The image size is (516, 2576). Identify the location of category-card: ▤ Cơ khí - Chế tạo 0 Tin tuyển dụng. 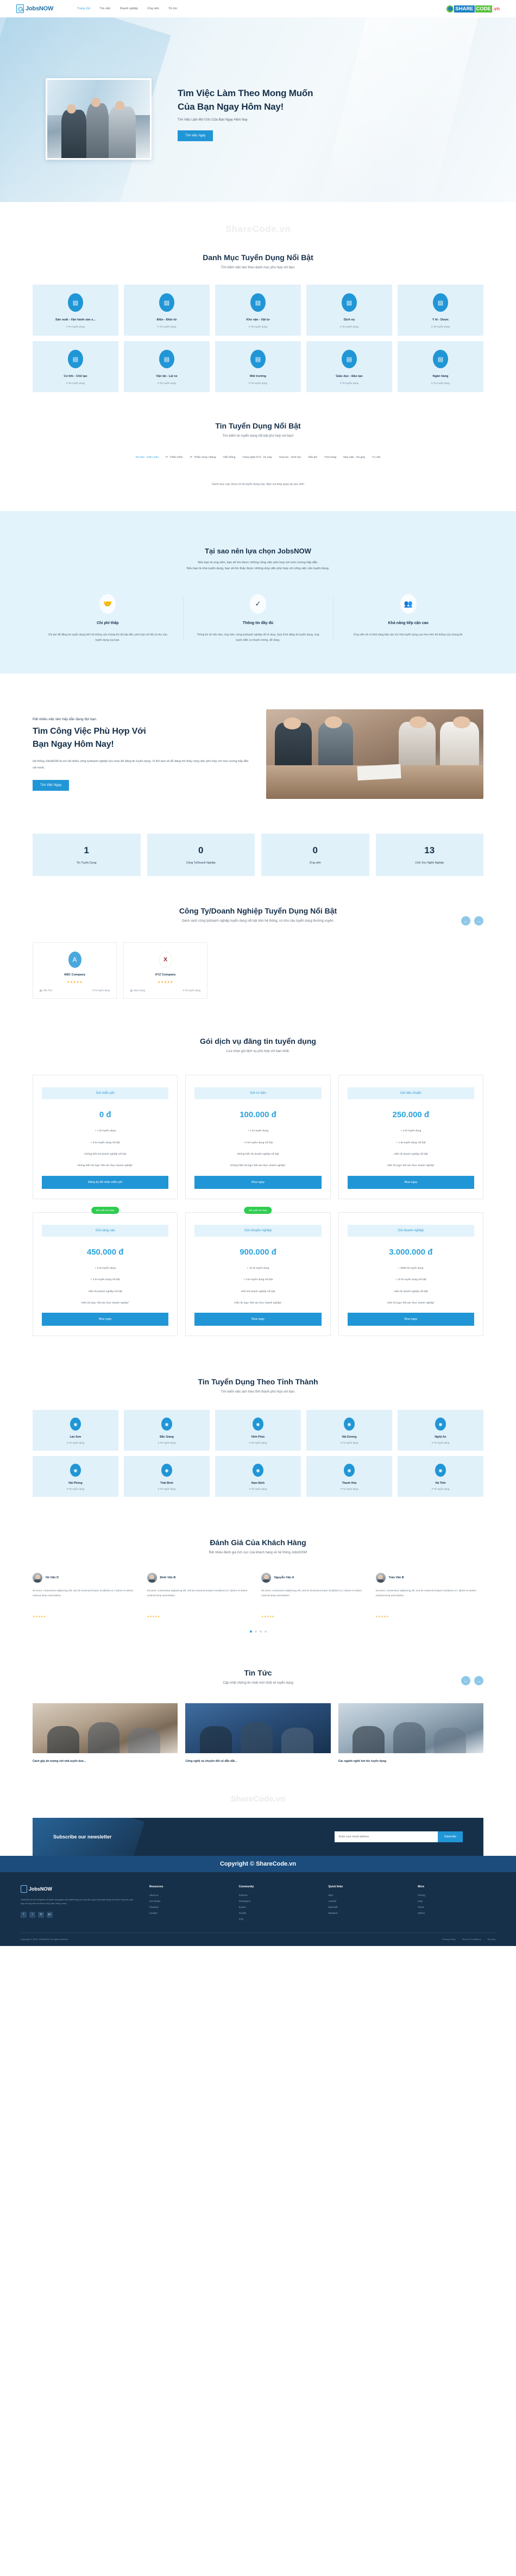
(75, 367).